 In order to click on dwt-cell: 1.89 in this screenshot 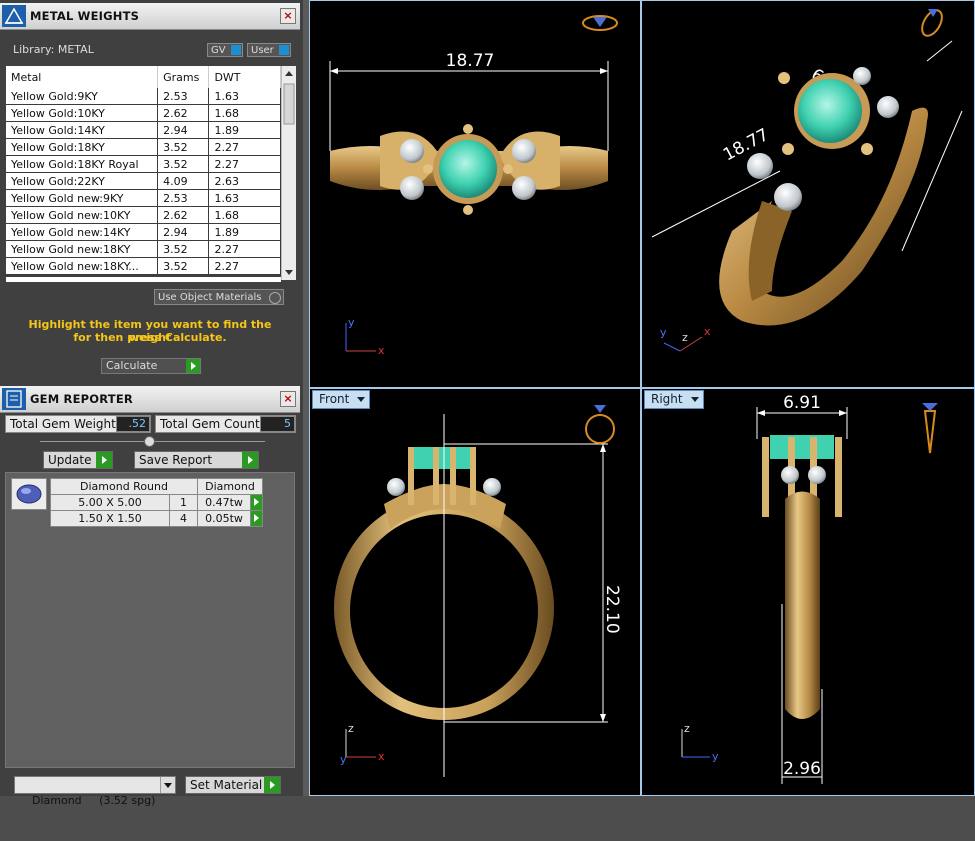, I will do `click(244, 130)`.